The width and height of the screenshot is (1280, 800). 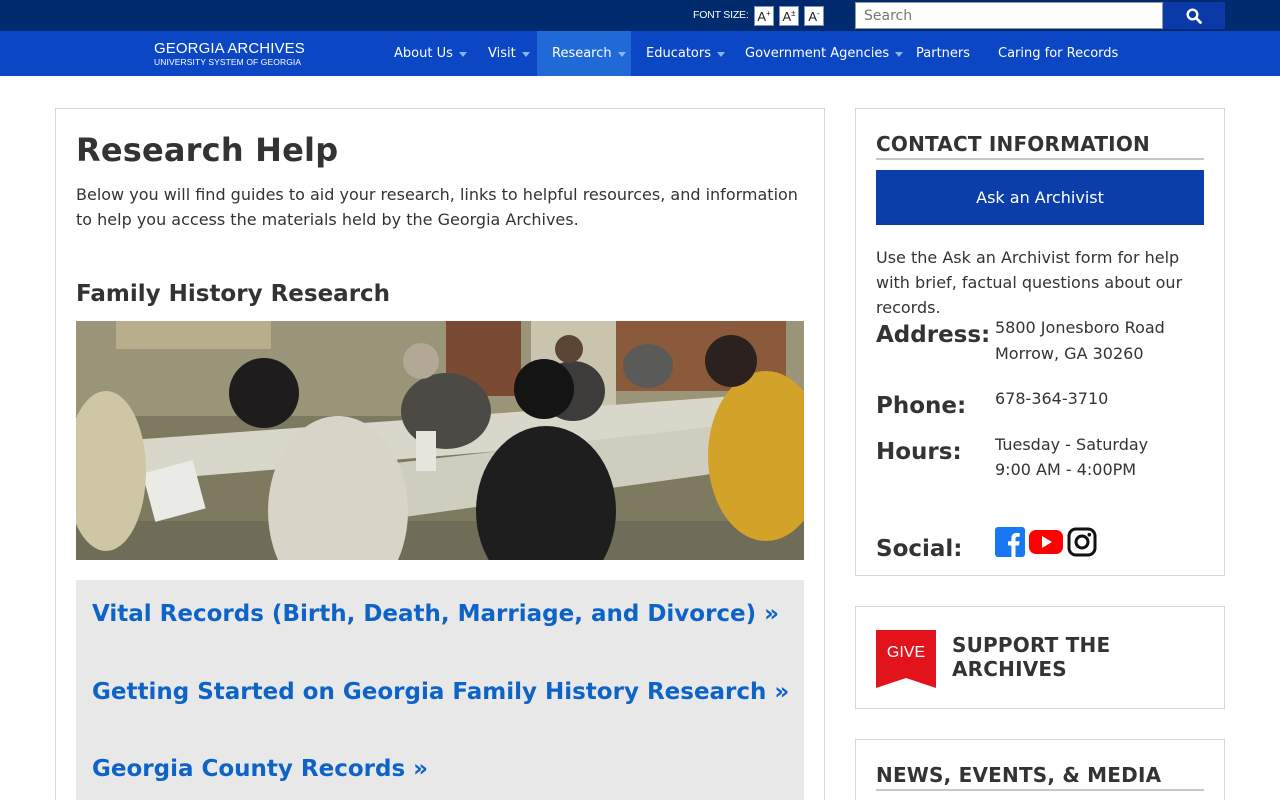 What do you see at coordinates (764, 16) in the screenshot?
I see `font-increase-button: A +` at bounding box center [764, 16].